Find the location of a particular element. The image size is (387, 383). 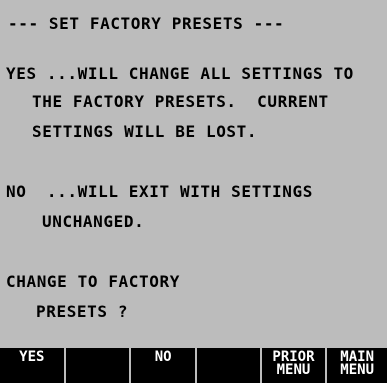

yes-description-line-1: YES ...WILL CHANGE ALL SETTINGS TO is located at coordinates (180, 73).